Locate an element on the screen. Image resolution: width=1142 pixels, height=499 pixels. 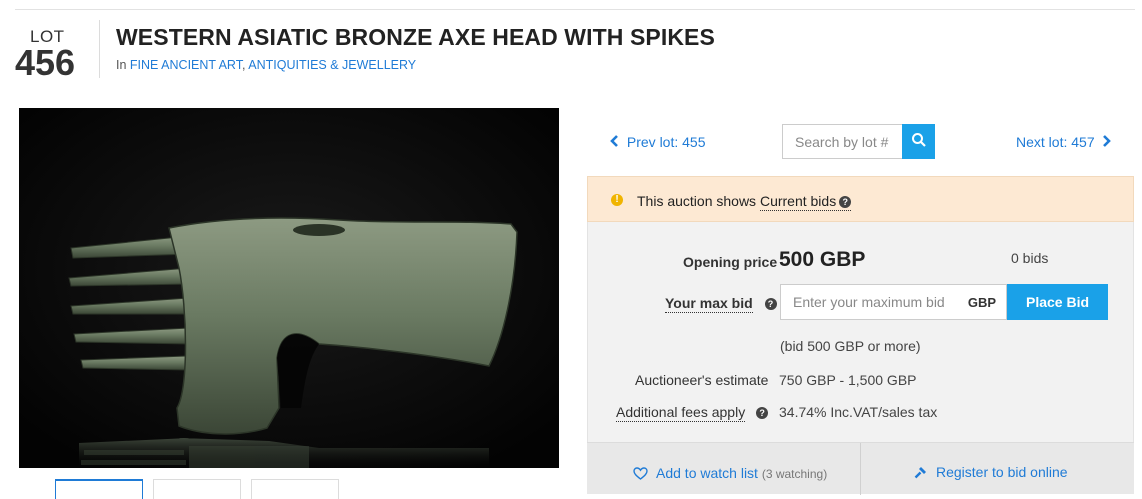
estimate-label: Auctioneer's estimate is located at coordinates (702, 380).